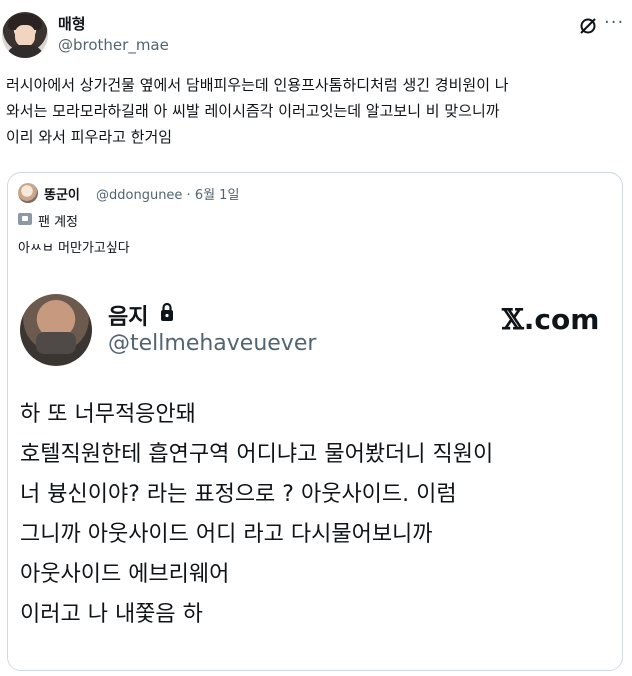 This screenshot has width=632, height=676. Describe the element at coordinates (89, 137) in the screenshot. I see `post-text-line: 이리 와서 피우라고 한거임` at that location.